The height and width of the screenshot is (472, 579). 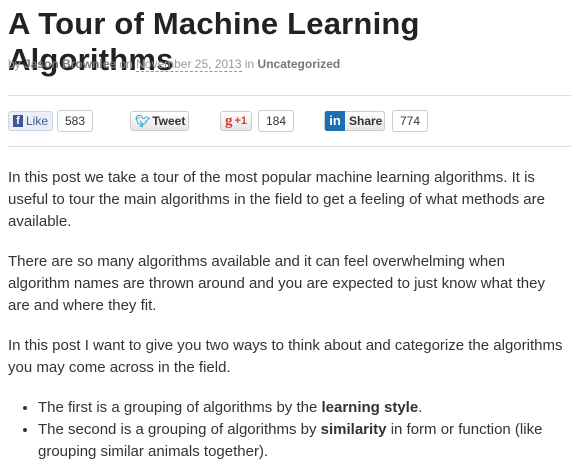 I want to click on linkedin-icon: in, so click(x=335, y=121).